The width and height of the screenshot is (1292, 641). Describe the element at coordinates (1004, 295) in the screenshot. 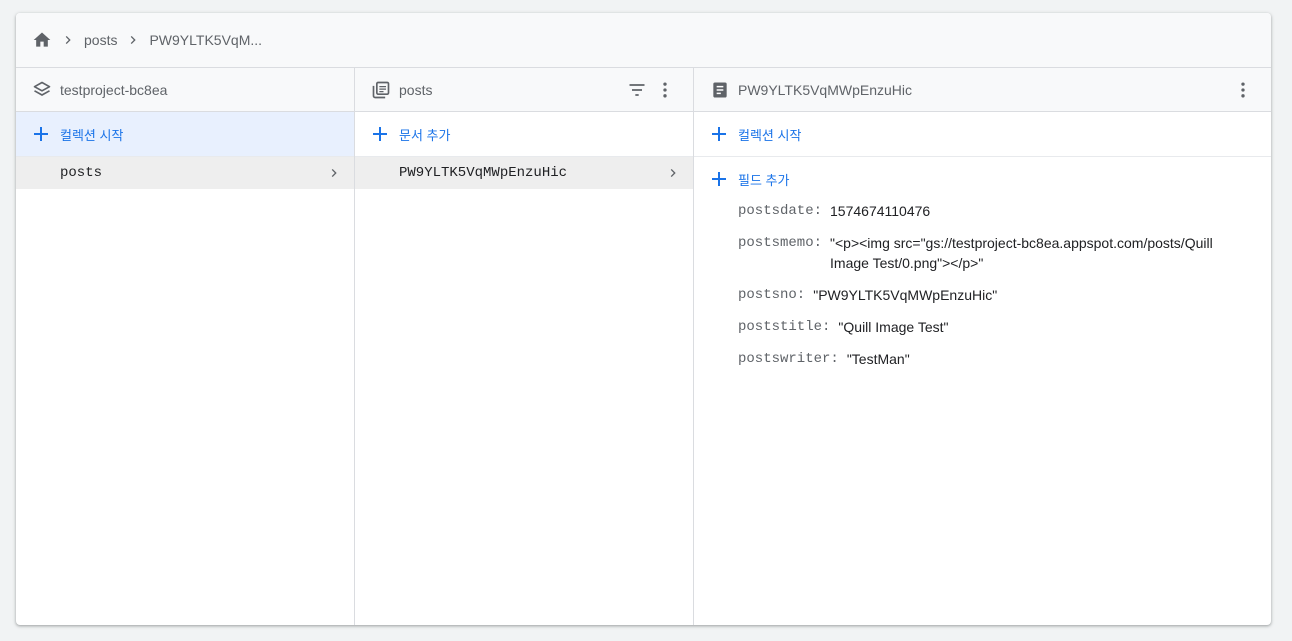

I see `field-row: postsno: "PW9YLTK5VqMWpEnzuHic"` at that location.